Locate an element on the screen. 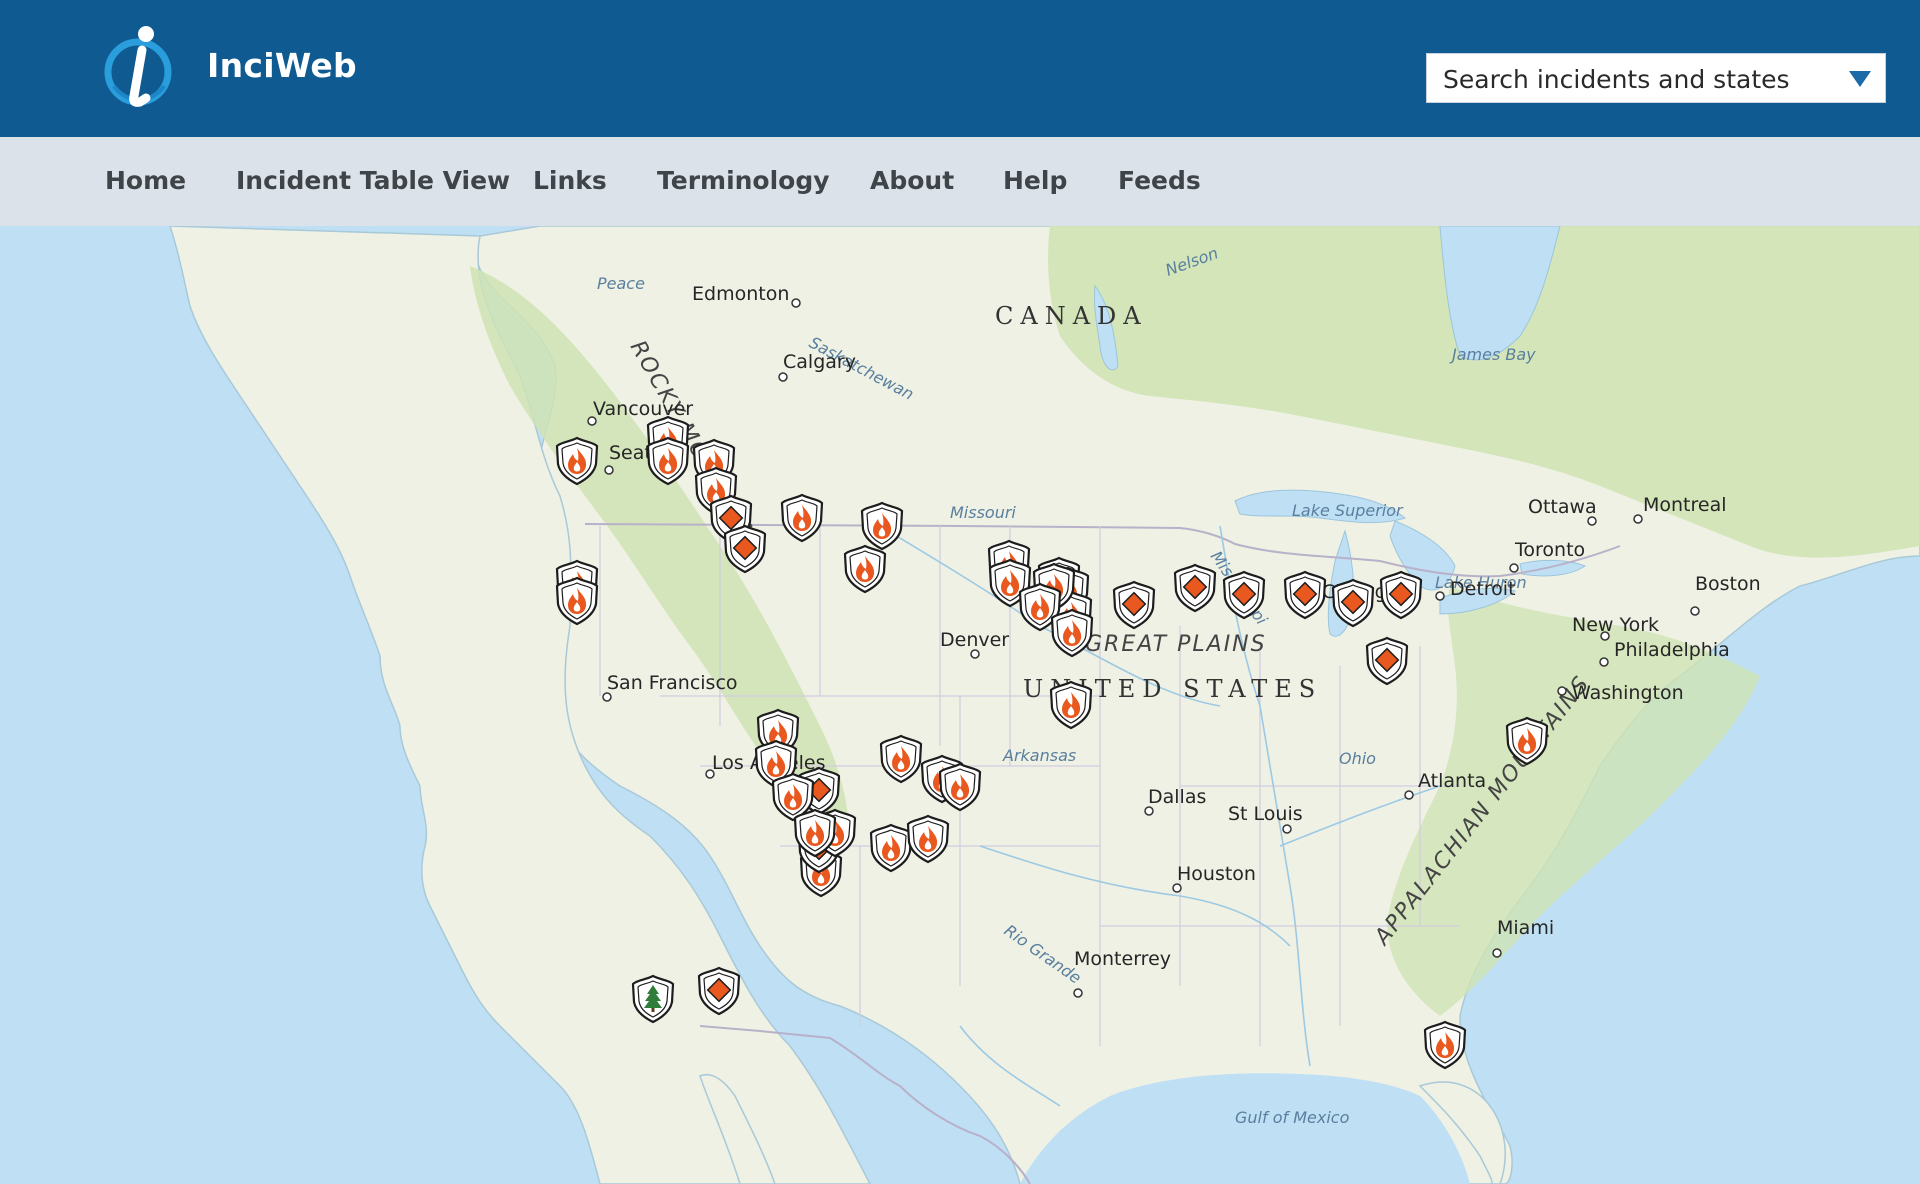 The width and height of the screenshot is (1920, 1184). svg-text: Montreal is located at coordinates (1685, 505).